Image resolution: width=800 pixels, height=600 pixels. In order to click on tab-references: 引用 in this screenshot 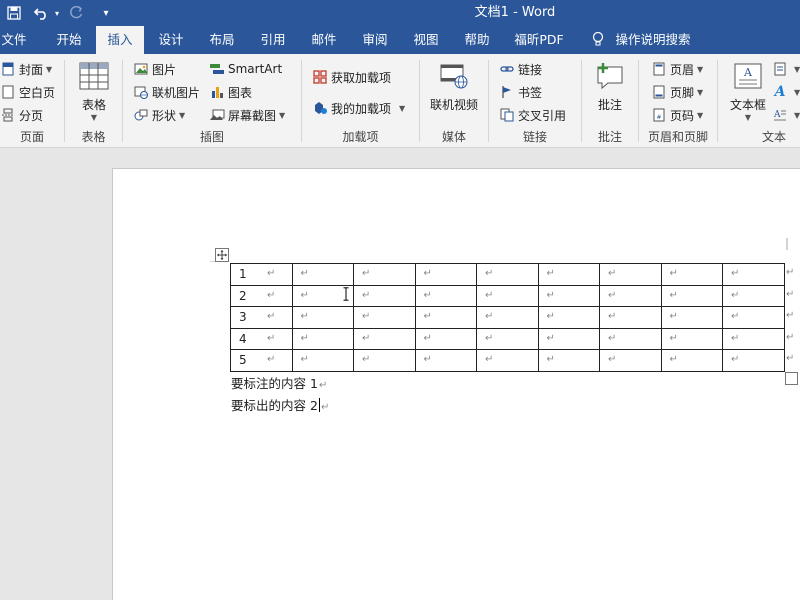, I will do `click(273, 40)`.